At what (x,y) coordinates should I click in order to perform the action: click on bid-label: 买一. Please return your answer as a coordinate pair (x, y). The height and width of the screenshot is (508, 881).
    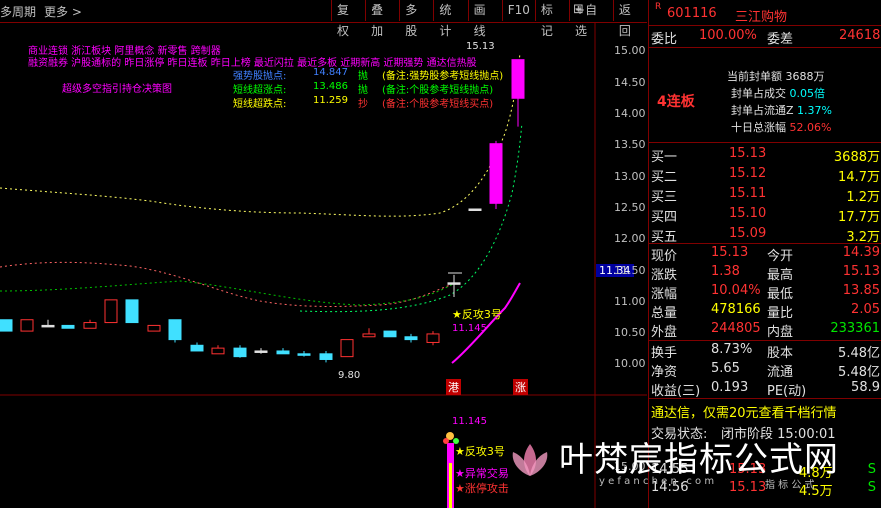
    Looking at the image, I should click on (664, 157).